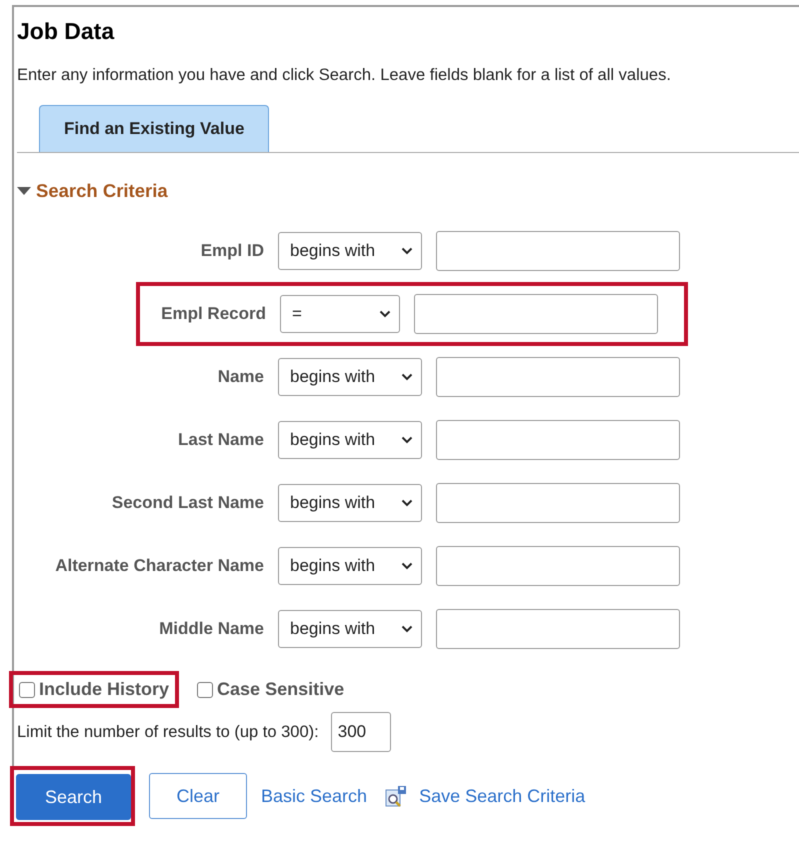 This screenshot has width=799, height=862. I want to click on checkbox-label: Case Sensitive, so click(280, 689).